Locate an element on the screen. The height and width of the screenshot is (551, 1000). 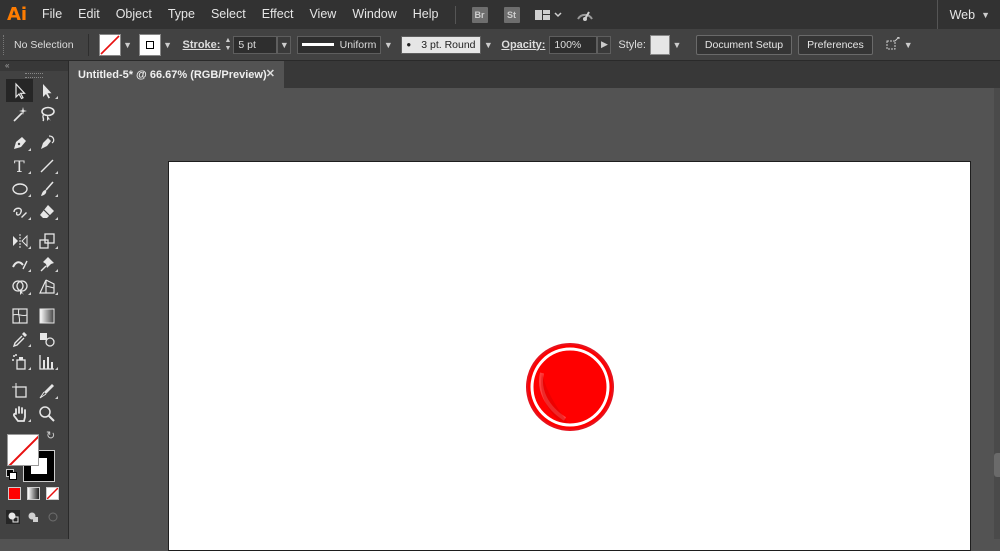
scale-tool-icon is located at coordinates (46, 240).